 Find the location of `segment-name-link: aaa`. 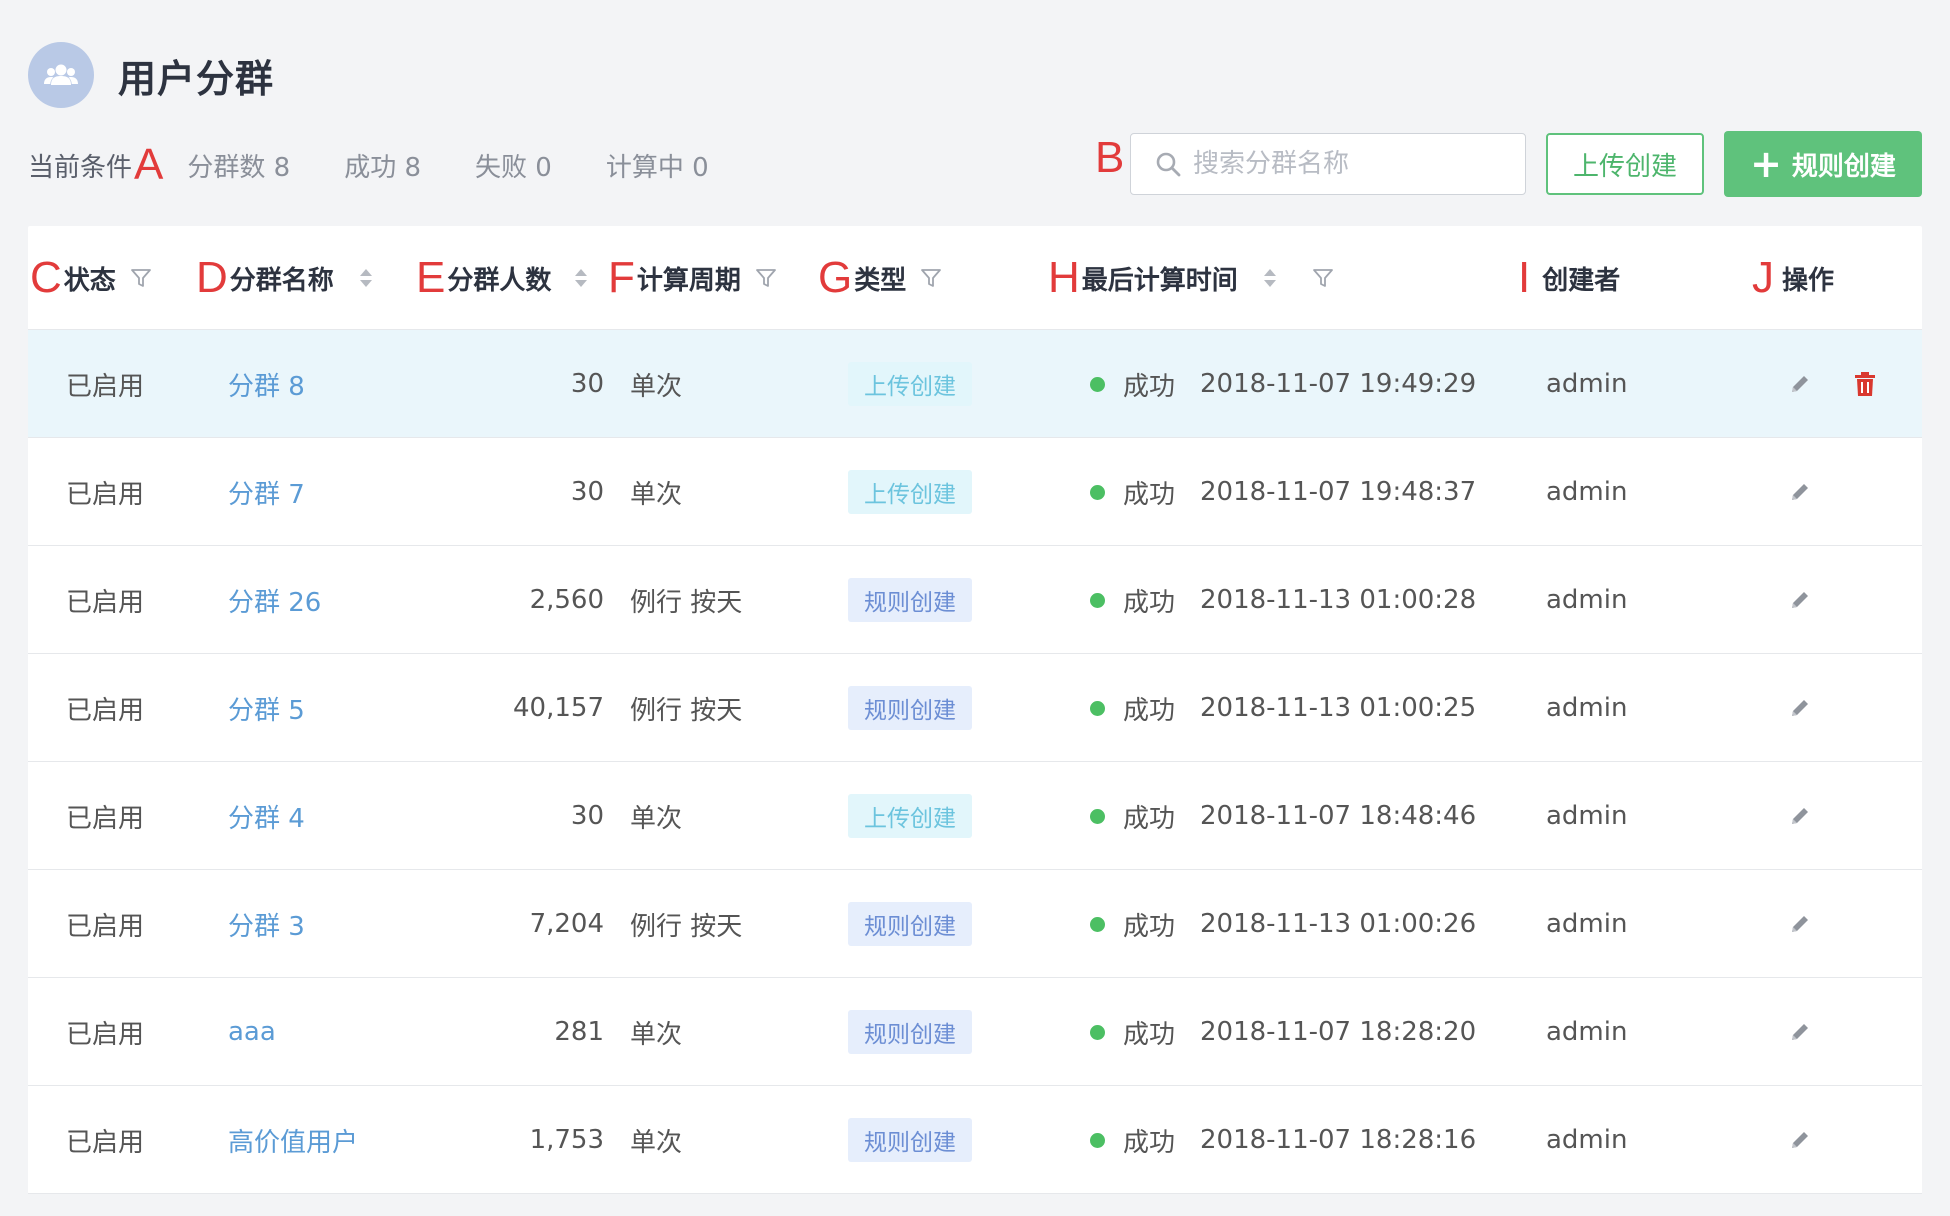

segment-name-link: aaa is located at coordinates (252, 1032).